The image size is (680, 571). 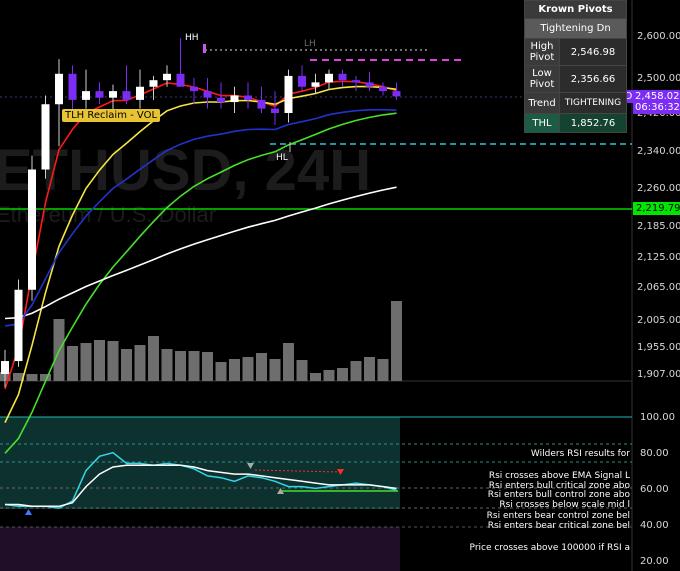 I want to click on trend-value: TIGHTENING, so click(x=593, y=103).